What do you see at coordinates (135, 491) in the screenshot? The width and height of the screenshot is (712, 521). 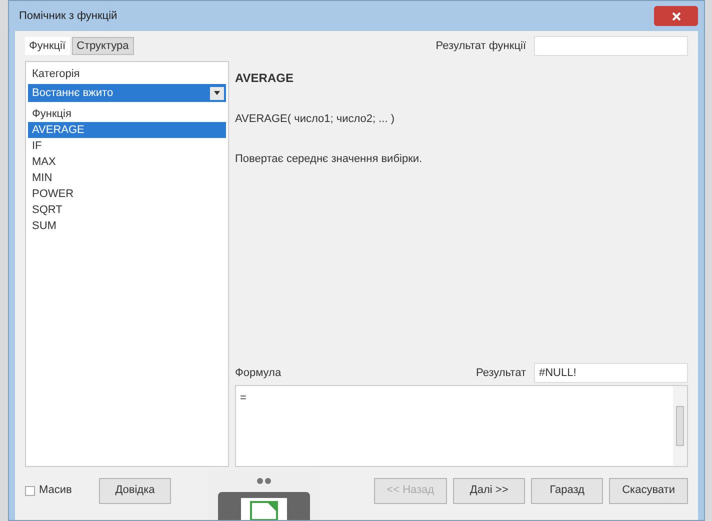 I see `dialog-button: Довідка` at bounding box center [135, 491].